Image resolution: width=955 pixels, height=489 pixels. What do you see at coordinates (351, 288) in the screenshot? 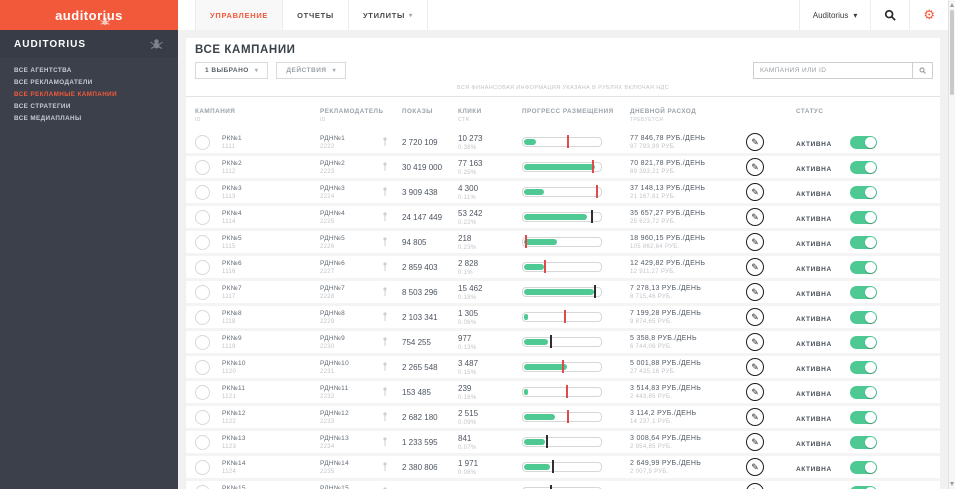
I see `advertiser-name: РДН№7` at bounding box center [351, 288].